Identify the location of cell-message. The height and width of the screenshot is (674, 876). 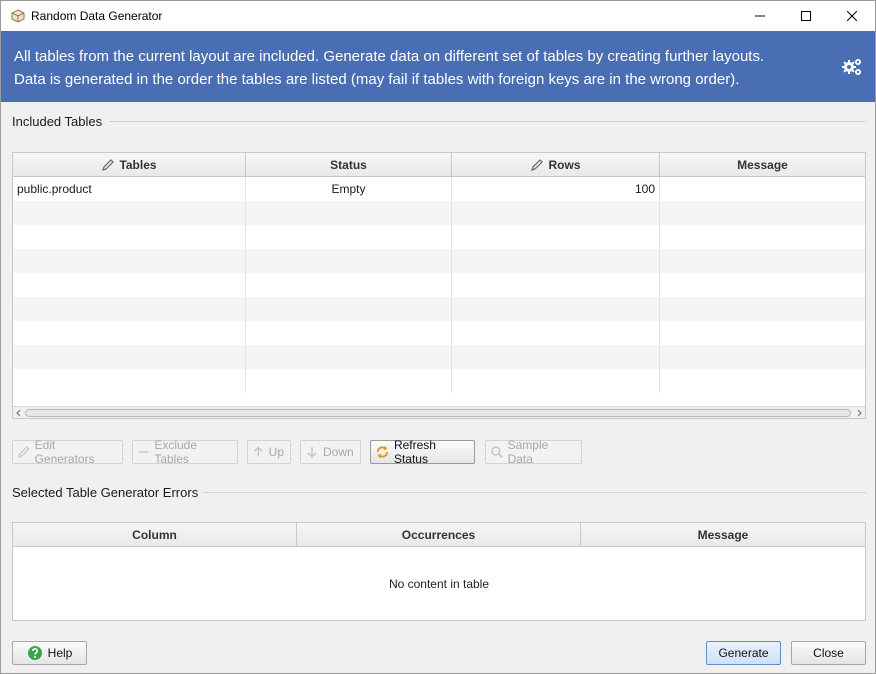
(762, 189).